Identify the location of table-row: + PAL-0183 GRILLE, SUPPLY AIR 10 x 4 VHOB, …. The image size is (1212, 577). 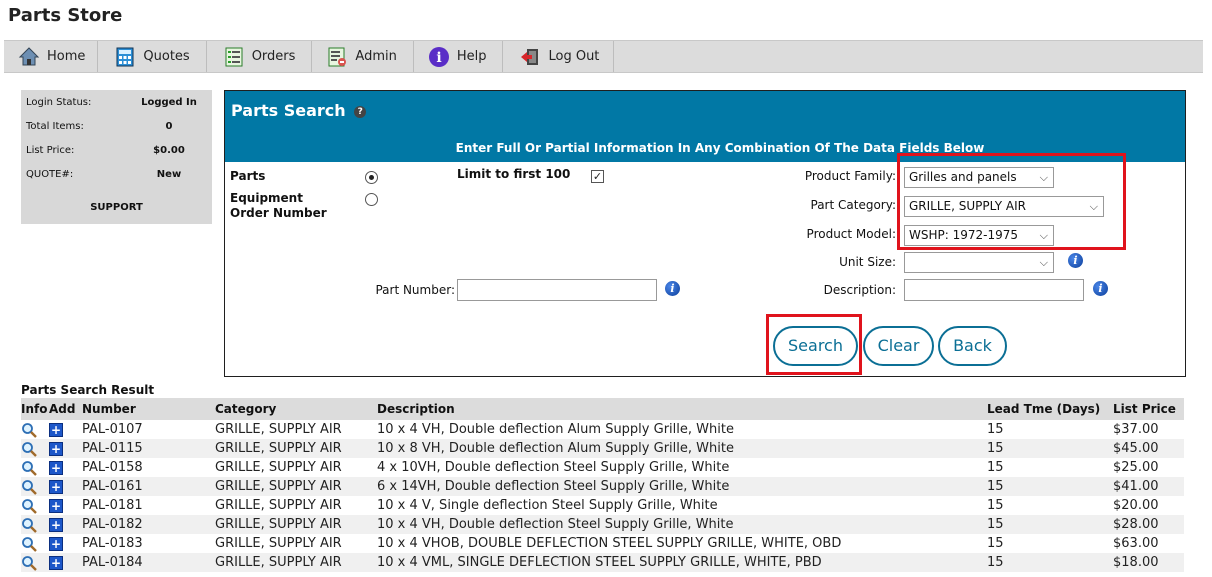
(602, 543).